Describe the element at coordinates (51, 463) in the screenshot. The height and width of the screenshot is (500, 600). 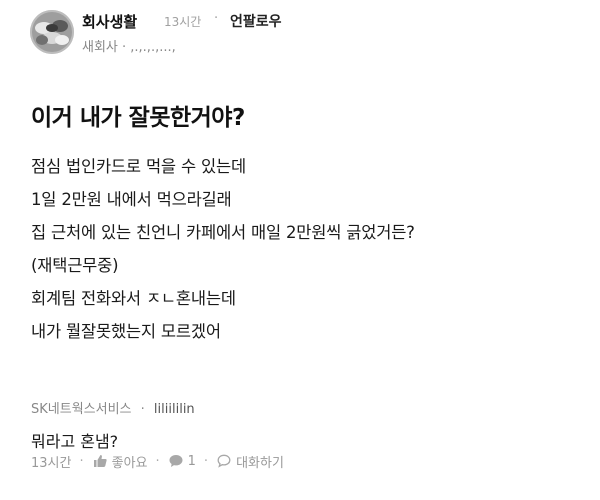
I see `footer-time: 13시간` at that location.